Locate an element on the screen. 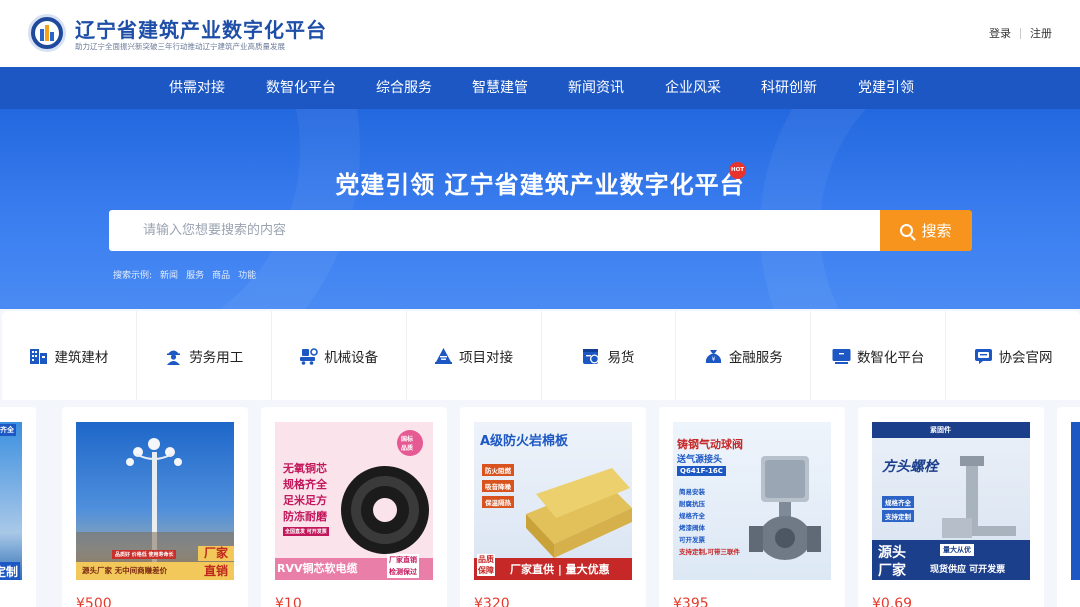 The height and width of the screenshot is (607, 1080). site-subtitle: 助力辽宁全面振兴新突破三年行动推动辽宁建筑产业高质量发展 is located at coordinates (180, 46).